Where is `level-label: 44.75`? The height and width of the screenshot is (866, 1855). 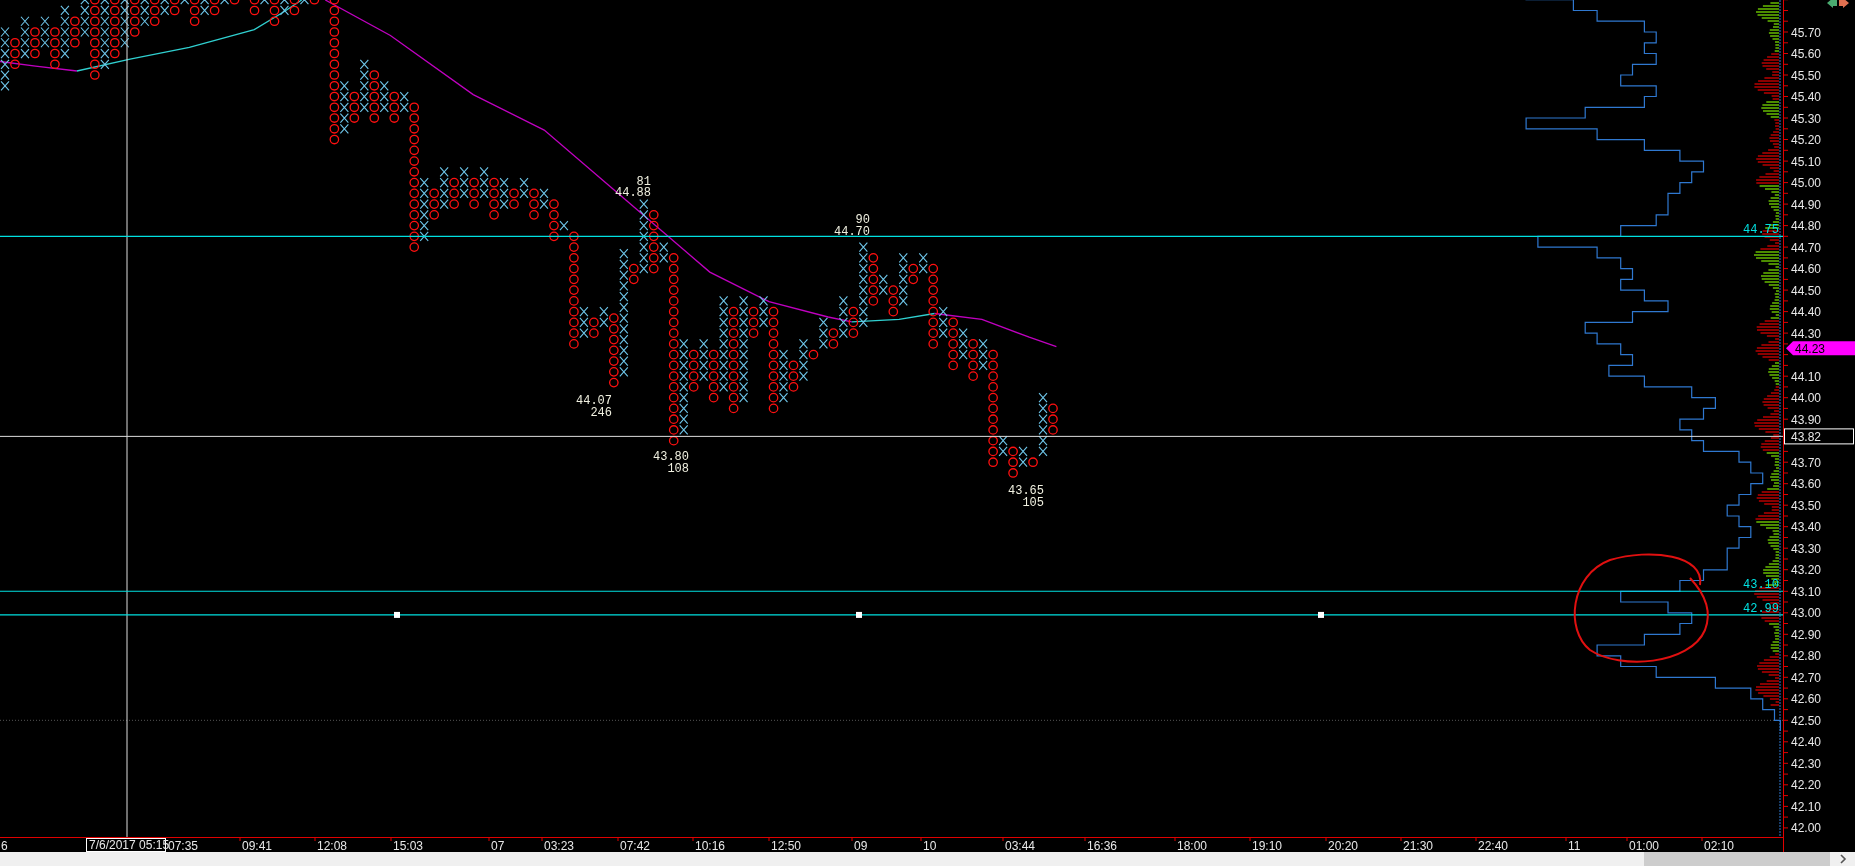
level-label: 44.75 is located at coordinates (1761, 230).